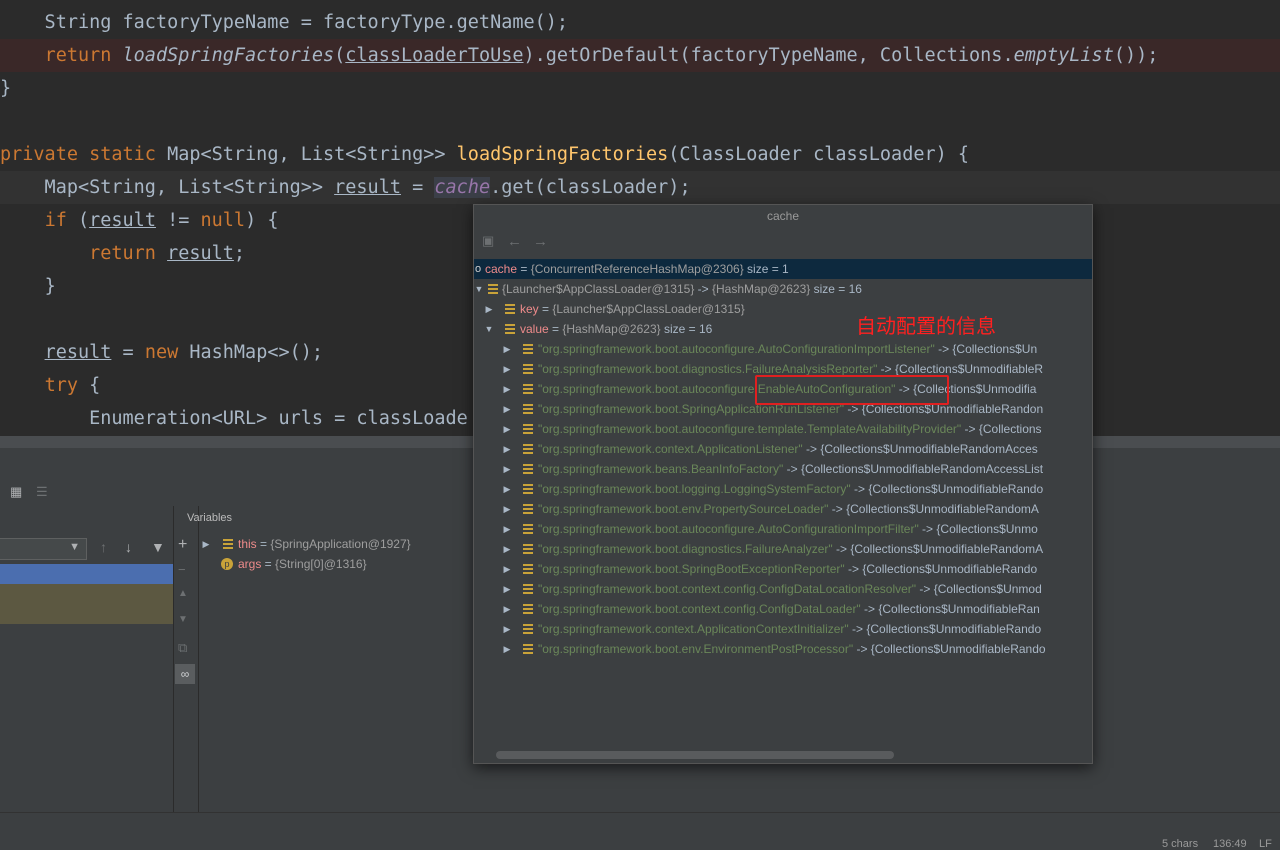  Describe the element at coordinates (979, 589) in the screenshot. I see `entry-value: -> {Collections$Unmod` at that location.